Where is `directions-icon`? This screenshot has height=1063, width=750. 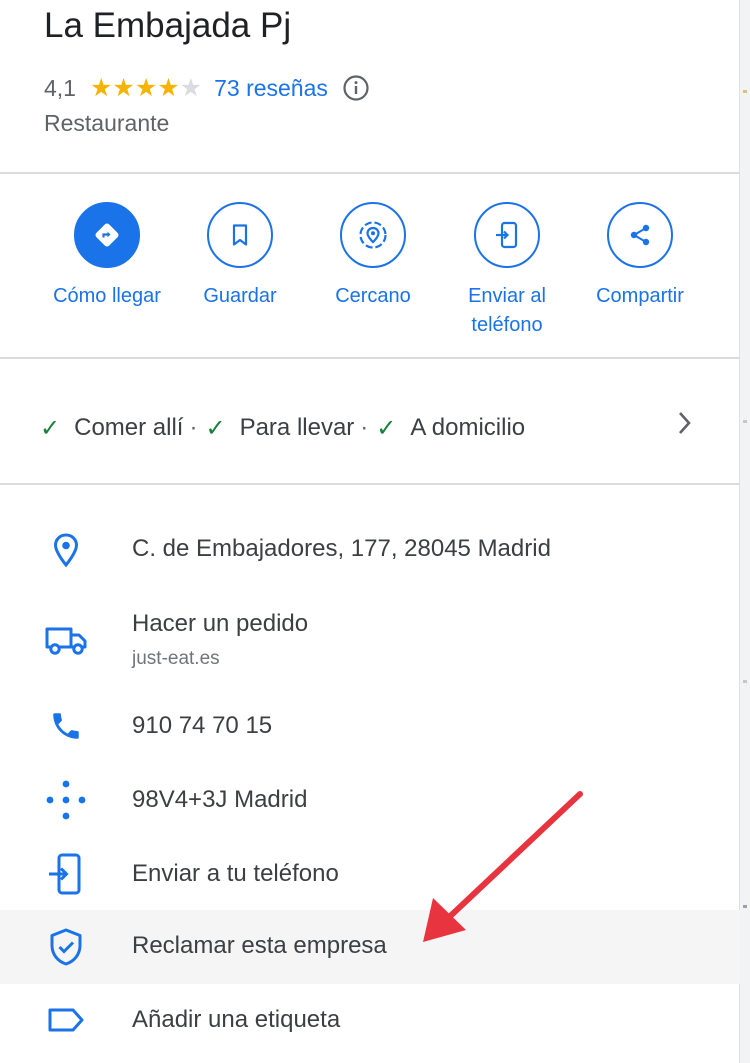 directions-icon is located at coordinates (107, 235).